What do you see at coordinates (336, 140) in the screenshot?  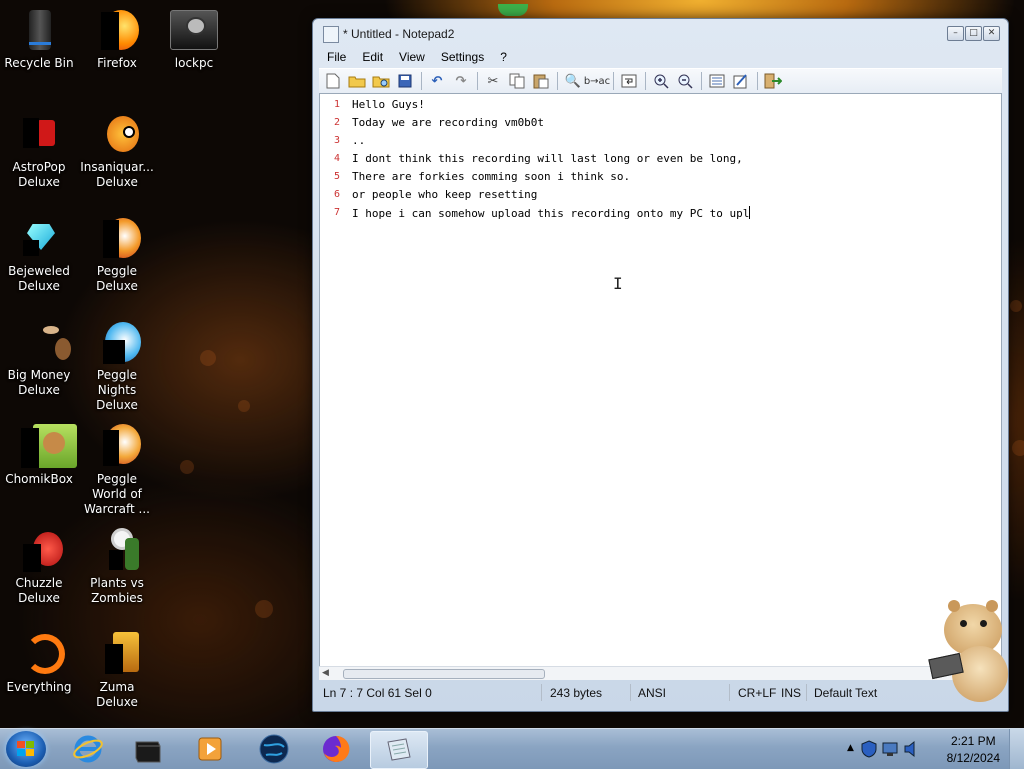 I see `line-number: 3` at bounding box center [336, 140].